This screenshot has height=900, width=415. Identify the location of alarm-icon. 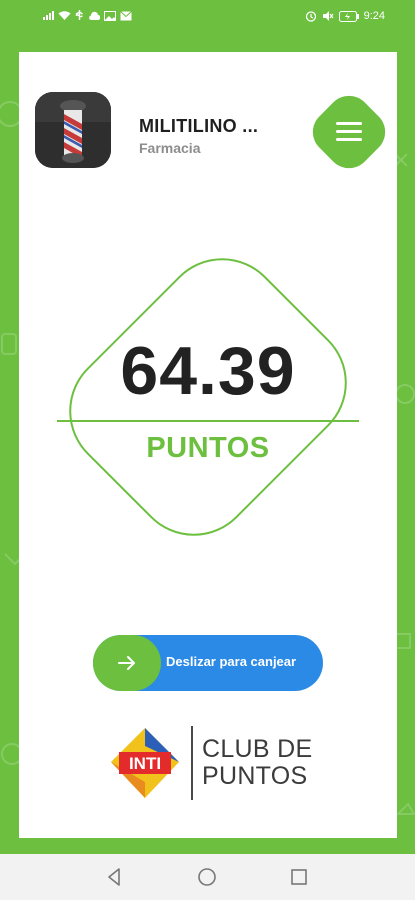
(310, 16).